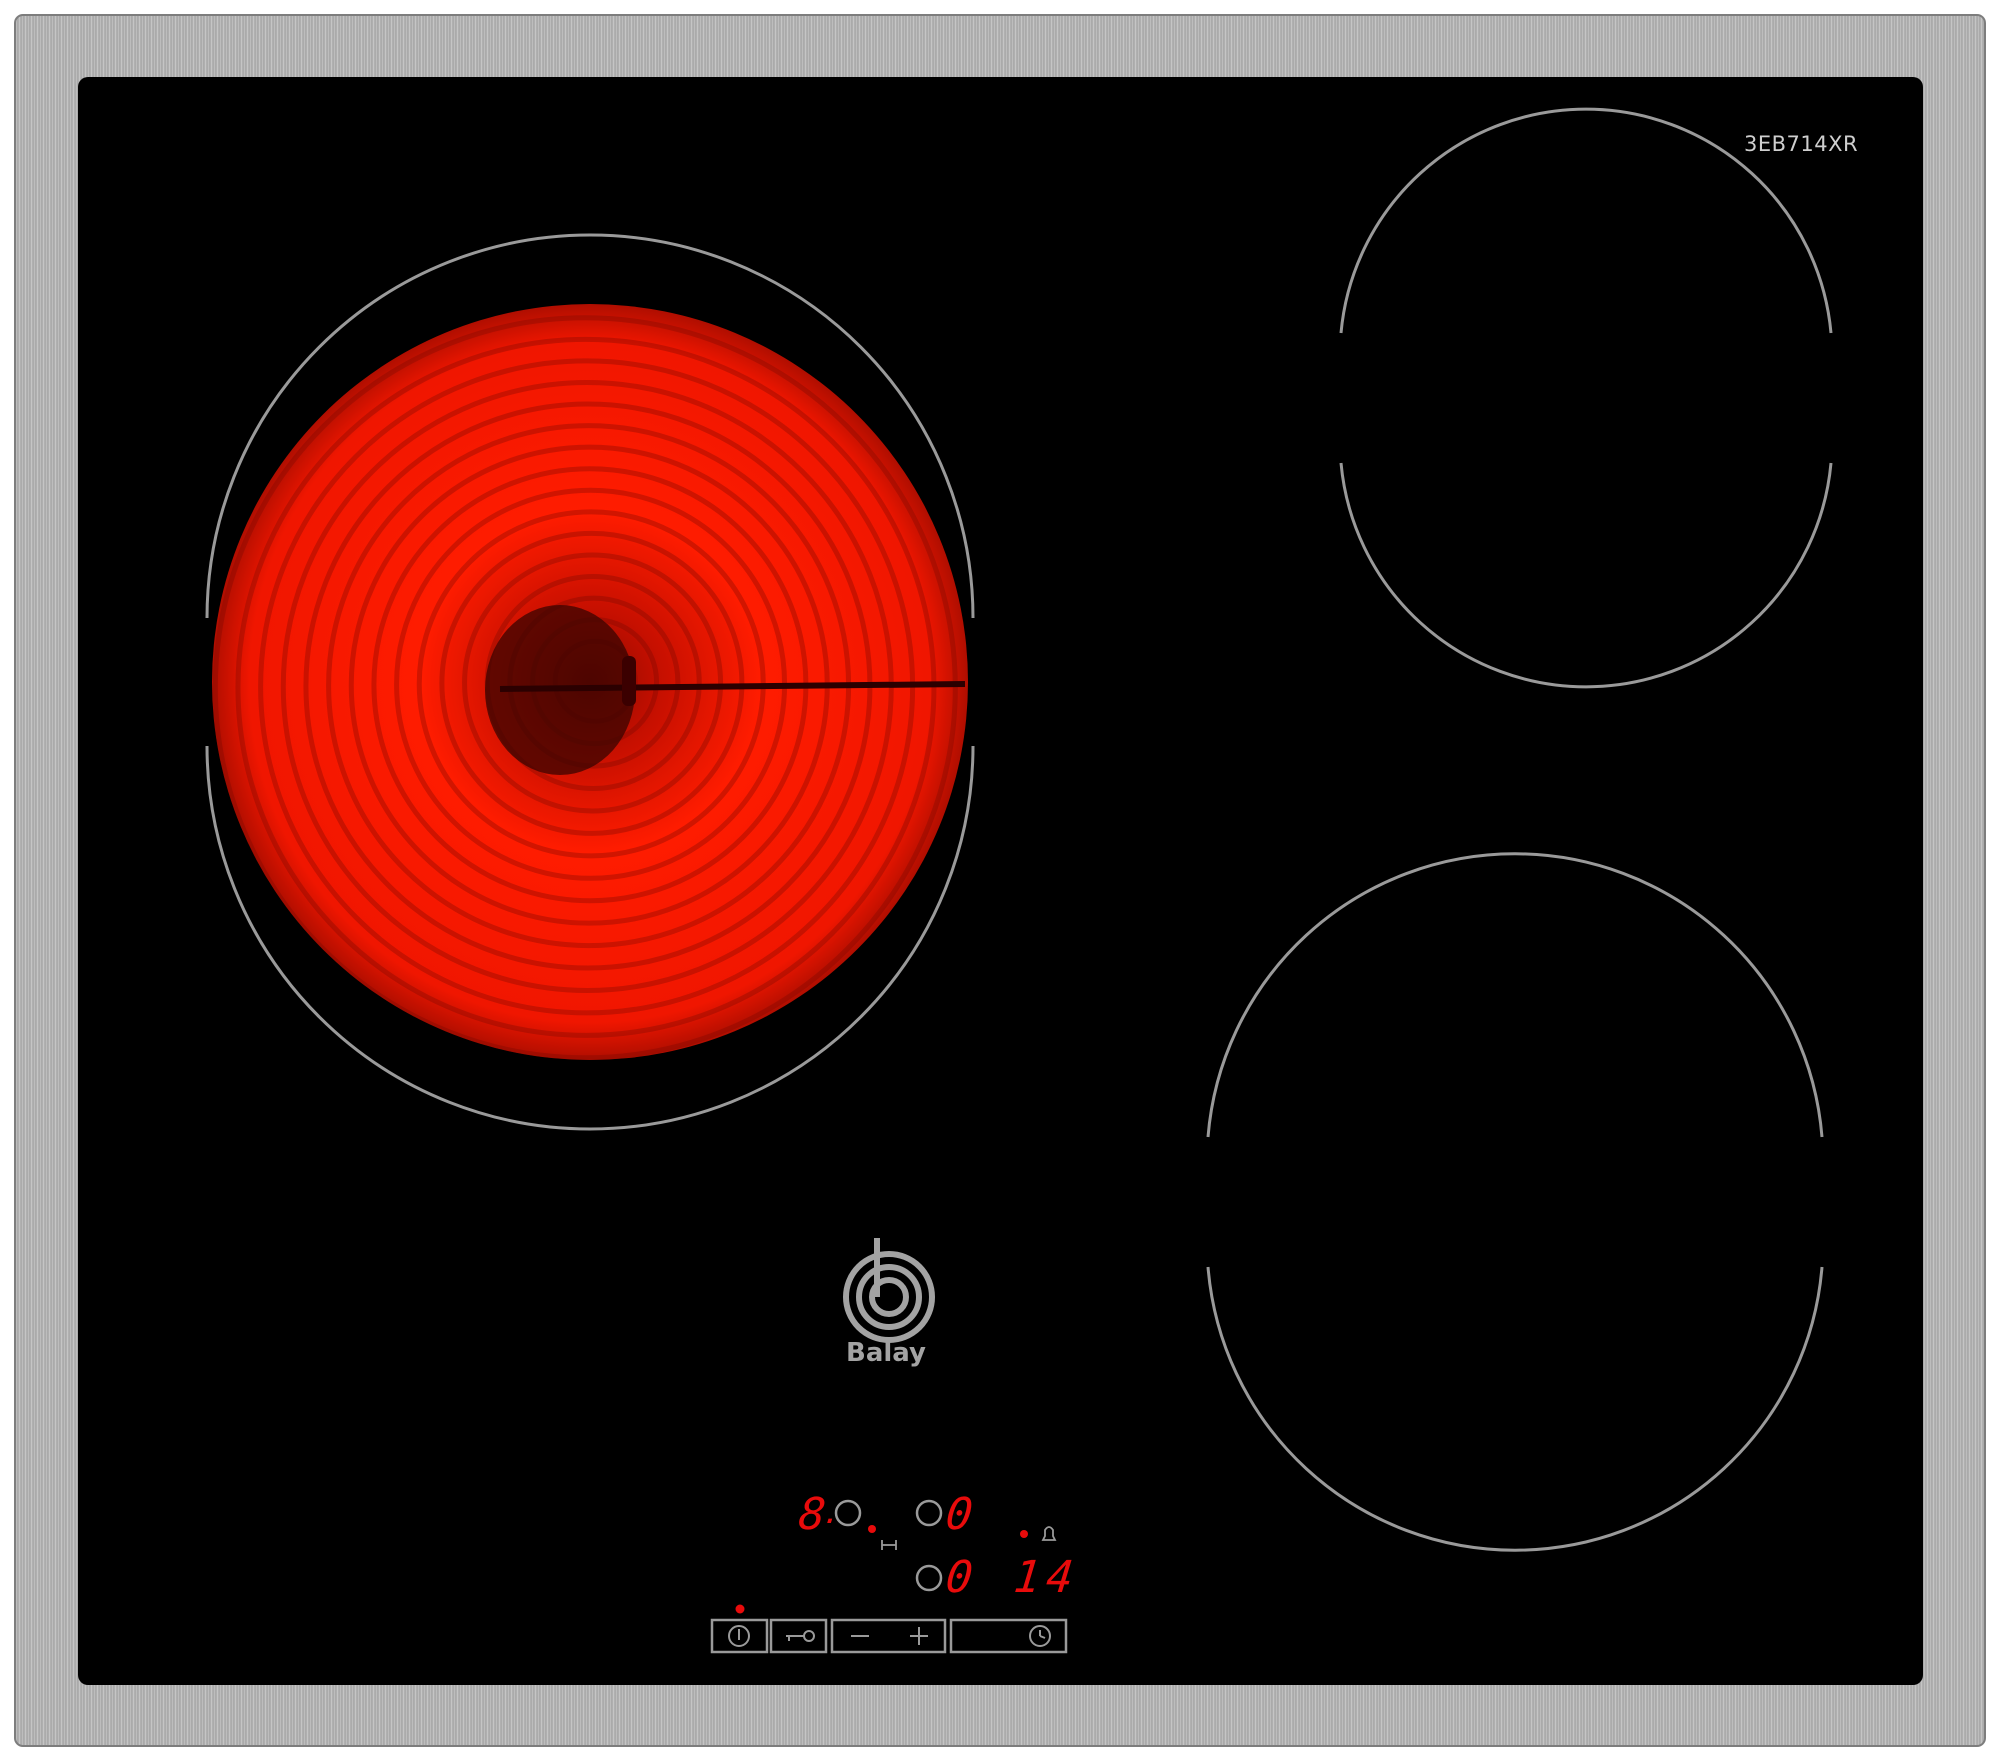  I want to click on timer-button, so click(1008, 1636).